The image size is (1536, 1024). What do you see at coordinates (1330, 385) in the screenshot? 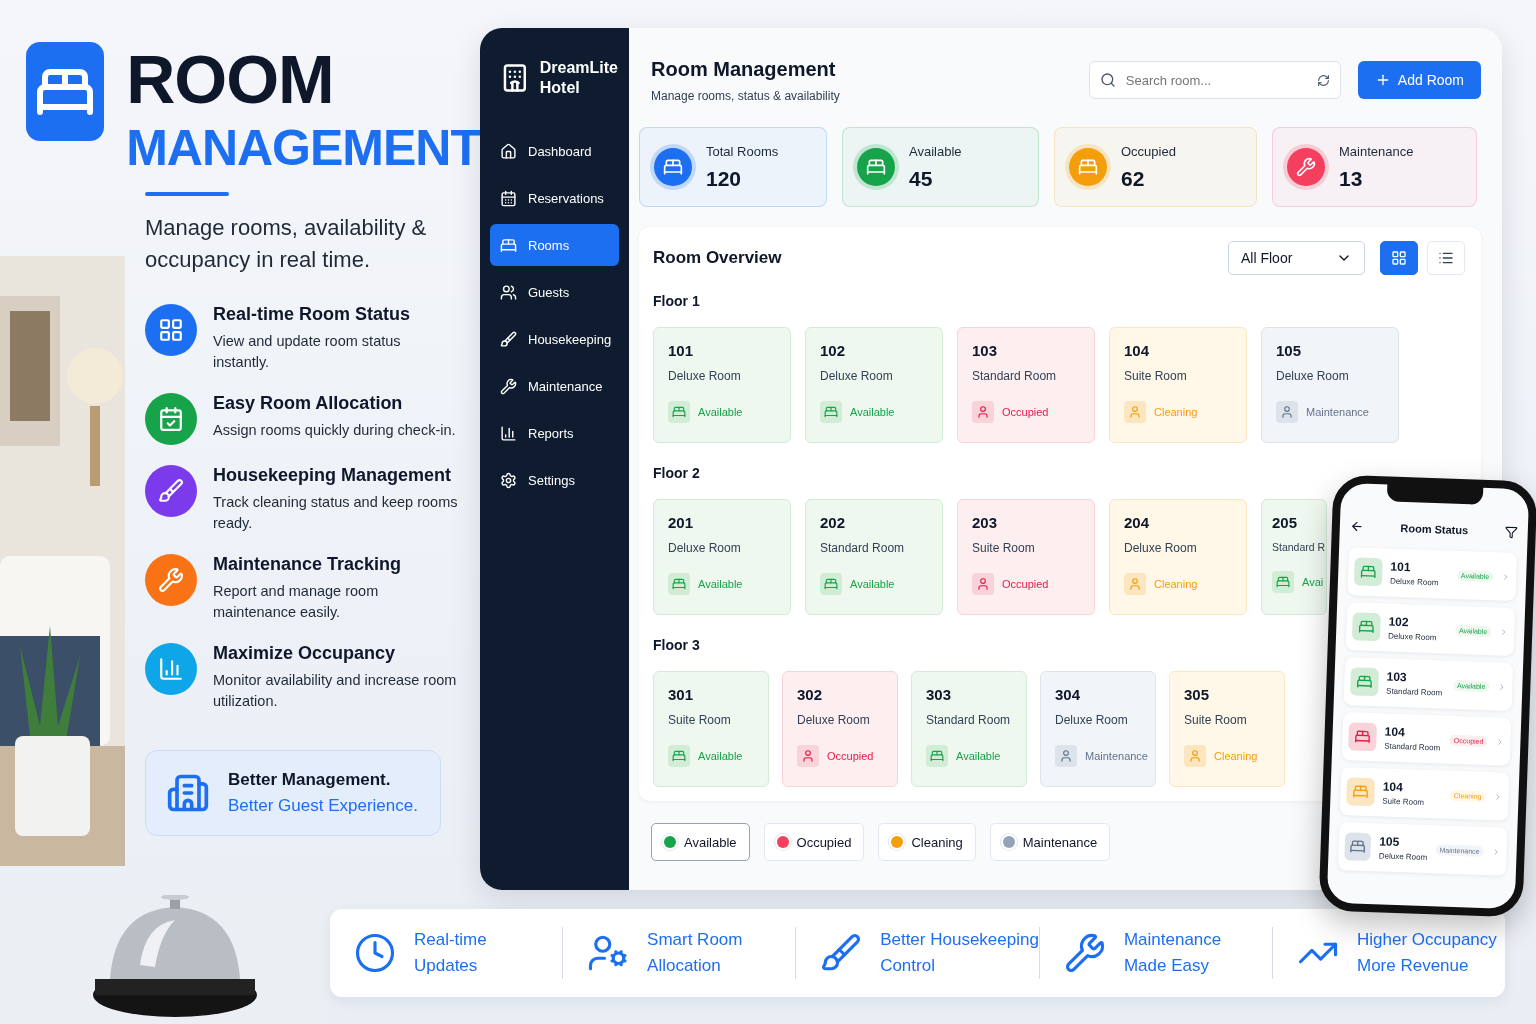
I see `room-card: 105 Deluxe Room Maintenance` at bounding box center [1330, 385].